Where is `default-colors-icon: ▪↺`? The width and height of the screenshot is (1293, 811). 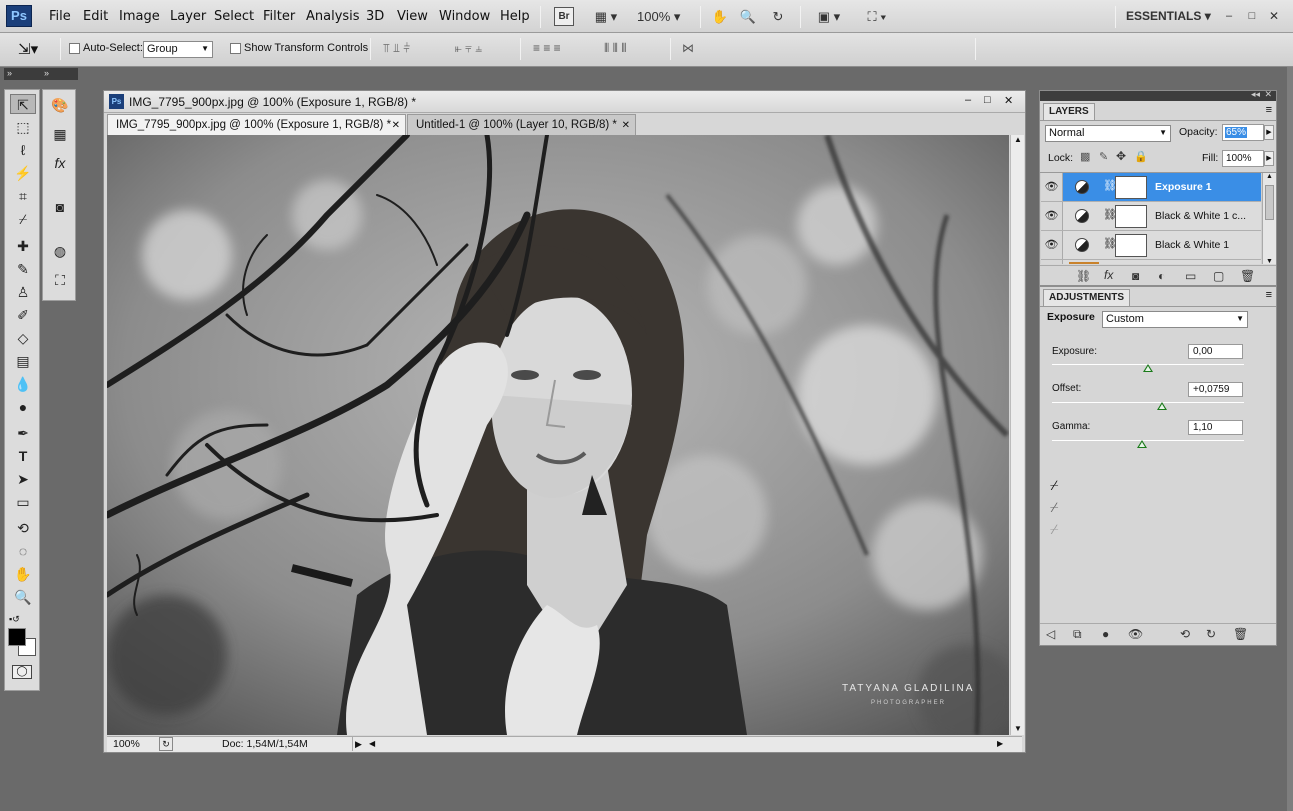
default-colors-icon: ▪↺ is located at coordinates (14, 619).